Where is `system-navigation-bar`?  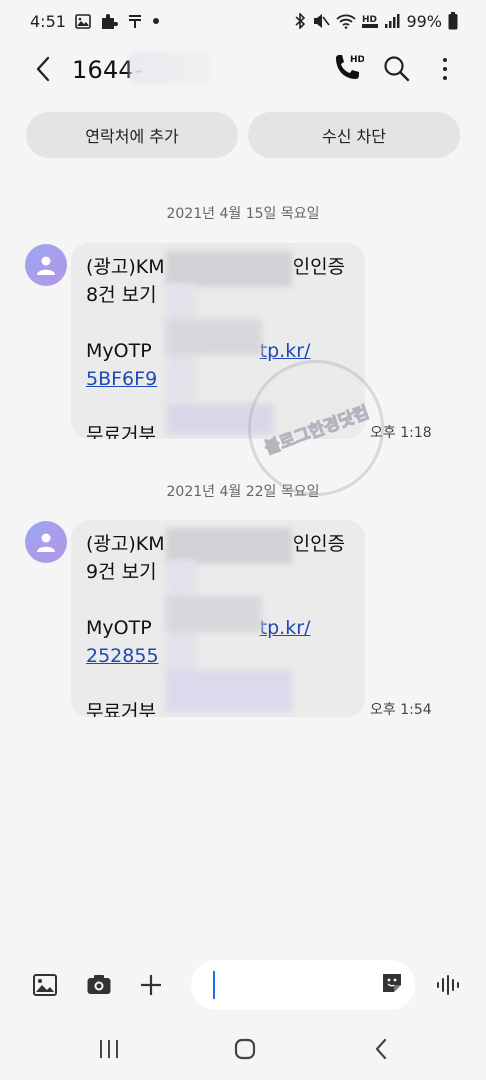 system-navigation-bar is located at coordinates (243, 1050).